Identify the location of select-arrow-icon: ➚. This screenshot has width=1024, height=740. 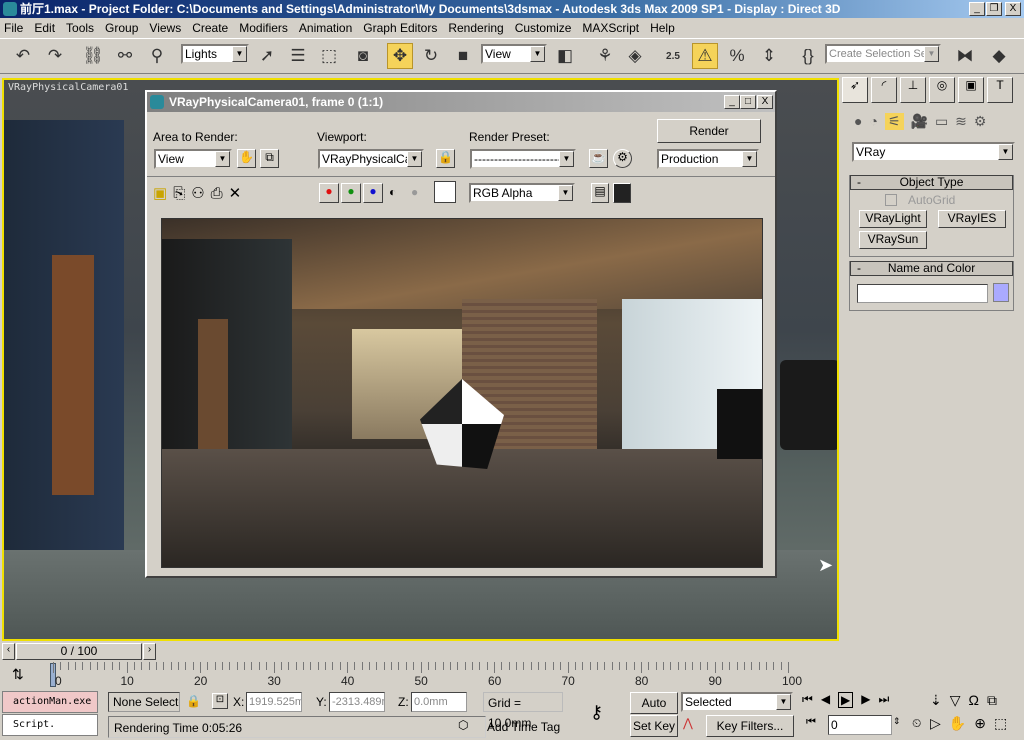
(267, 56).